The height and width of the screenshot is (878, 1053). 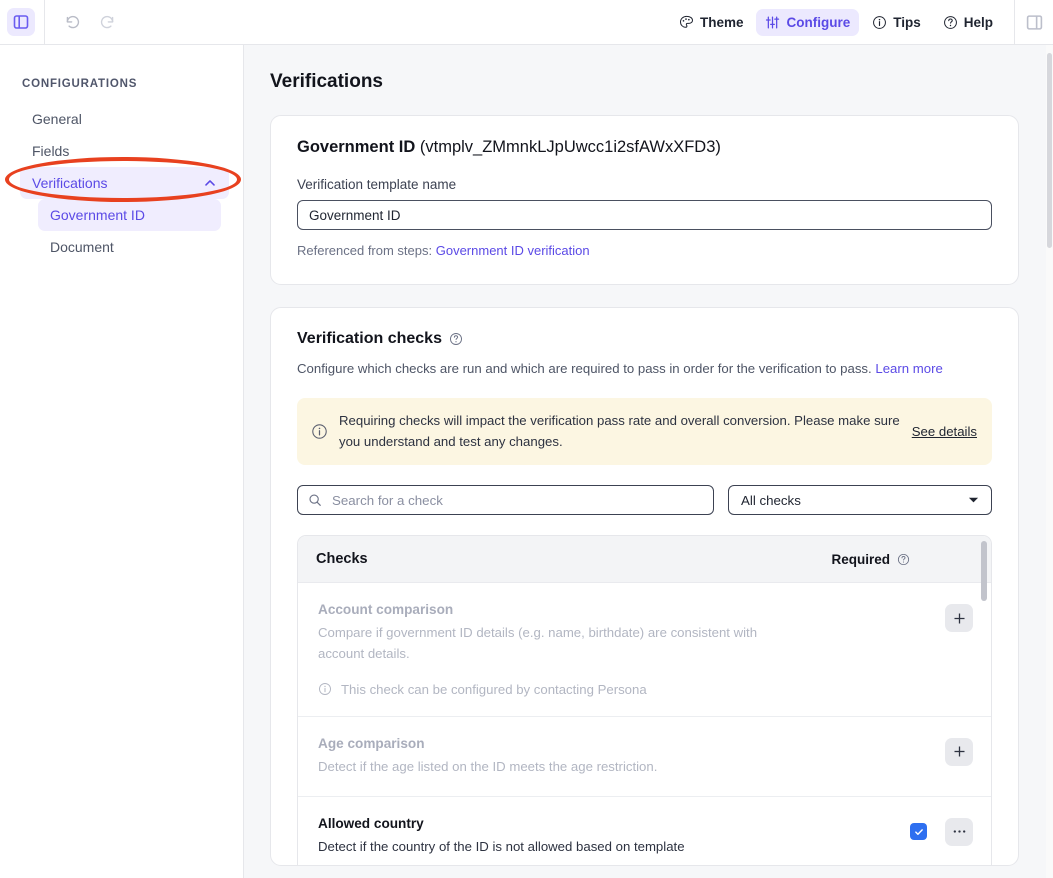 I want to click on toolbar-item-tips: Tips, so click(x=896, y=22).